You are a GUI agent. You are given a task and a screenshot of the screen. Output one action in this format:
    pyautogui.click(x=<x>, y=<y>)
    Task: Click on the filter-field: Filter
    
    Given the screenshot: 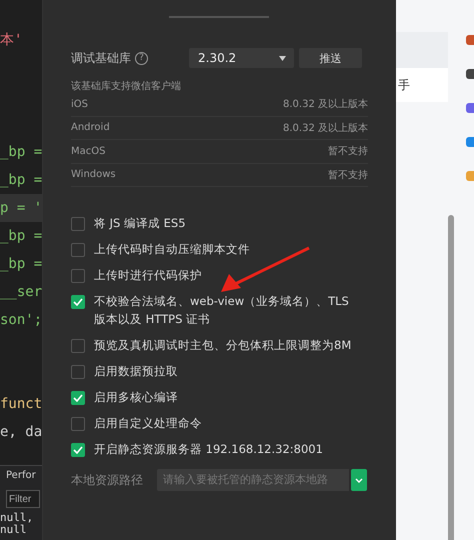 What is the action you would take?
    pyautogui.click(x=23, y=499)
    